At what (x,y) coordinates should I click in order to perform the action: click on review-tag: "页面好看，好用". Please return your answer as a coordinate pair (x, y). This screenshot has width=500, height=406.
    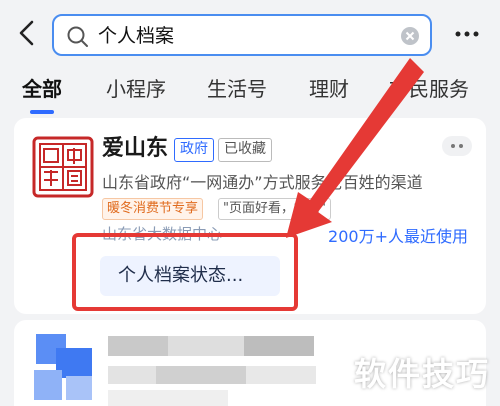
    Looking at the image, I should click on (274, 209).